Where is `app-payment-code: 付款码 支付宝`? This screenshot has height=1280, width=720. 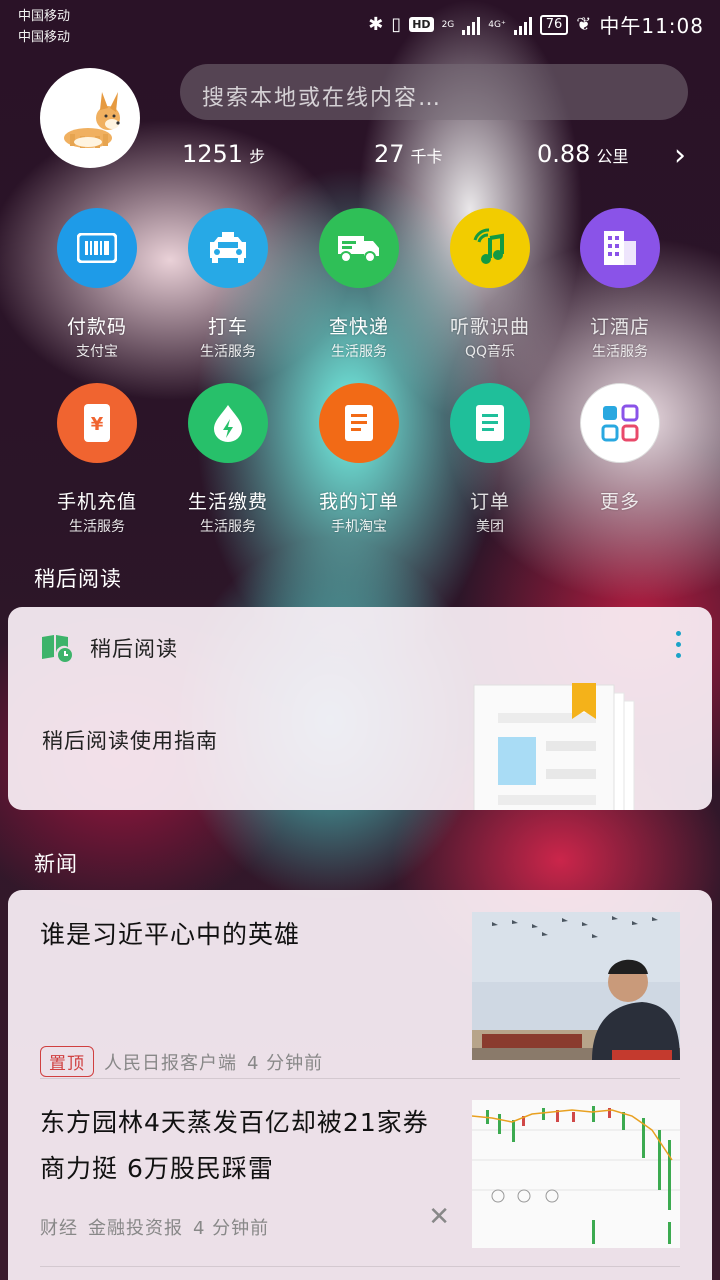
app-payment-code: 付款码 支付宝 is located at coordinates (97, 284).